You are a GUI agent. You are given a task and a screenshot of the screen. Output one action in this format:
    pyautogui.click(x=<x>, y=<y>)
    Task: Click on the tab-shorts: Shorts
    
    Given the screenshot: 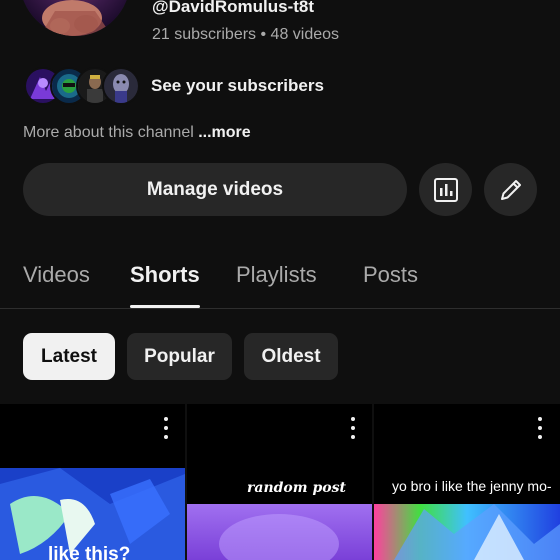 What is the action you would take?
    pyautogui.click(x=165, y=275)
    